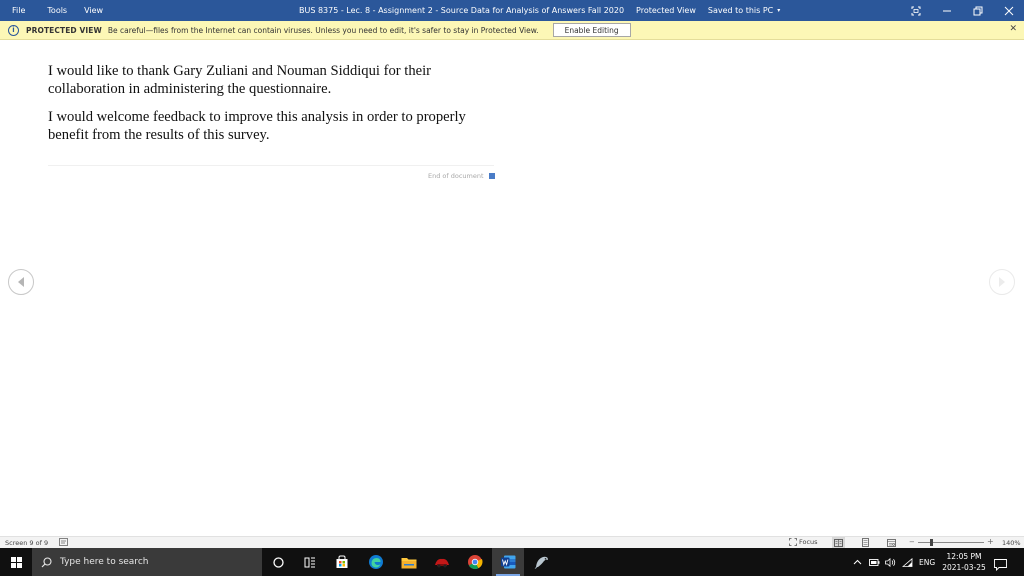 The image size is (1024, 576). Describe the element at coordinates (793, 542) in the screenshot. I see `focus-icon` at that location.